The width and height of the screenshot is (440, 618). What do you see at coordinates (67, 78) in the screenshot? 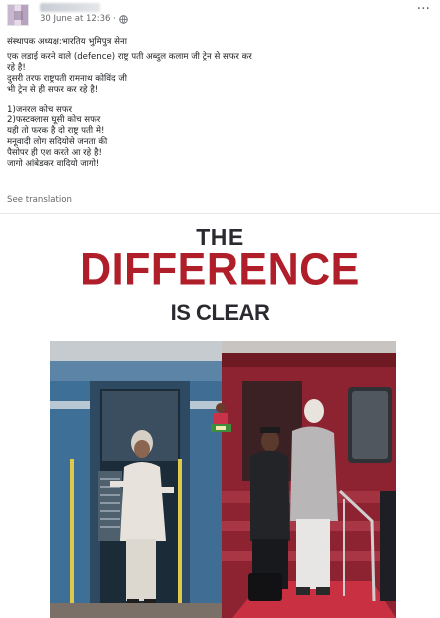
I see `text-line: दुसरी तरफ राष्ट्रपती रामनाथ कोविंद जी` at bounding box center [67, 78].